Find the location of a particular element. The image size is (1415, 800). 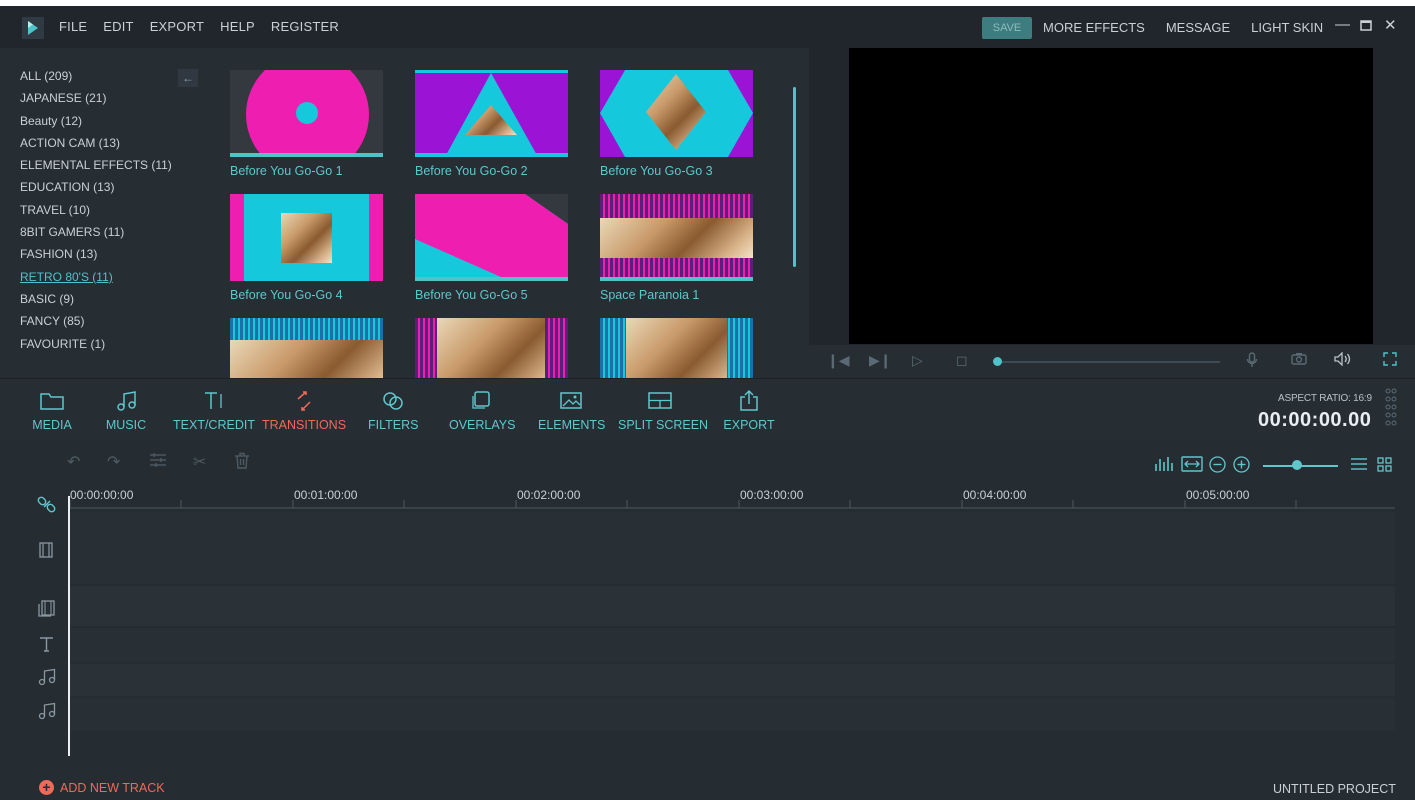

transition-thumb: Space Paranoia 1 is located at coordinates (676, 248).